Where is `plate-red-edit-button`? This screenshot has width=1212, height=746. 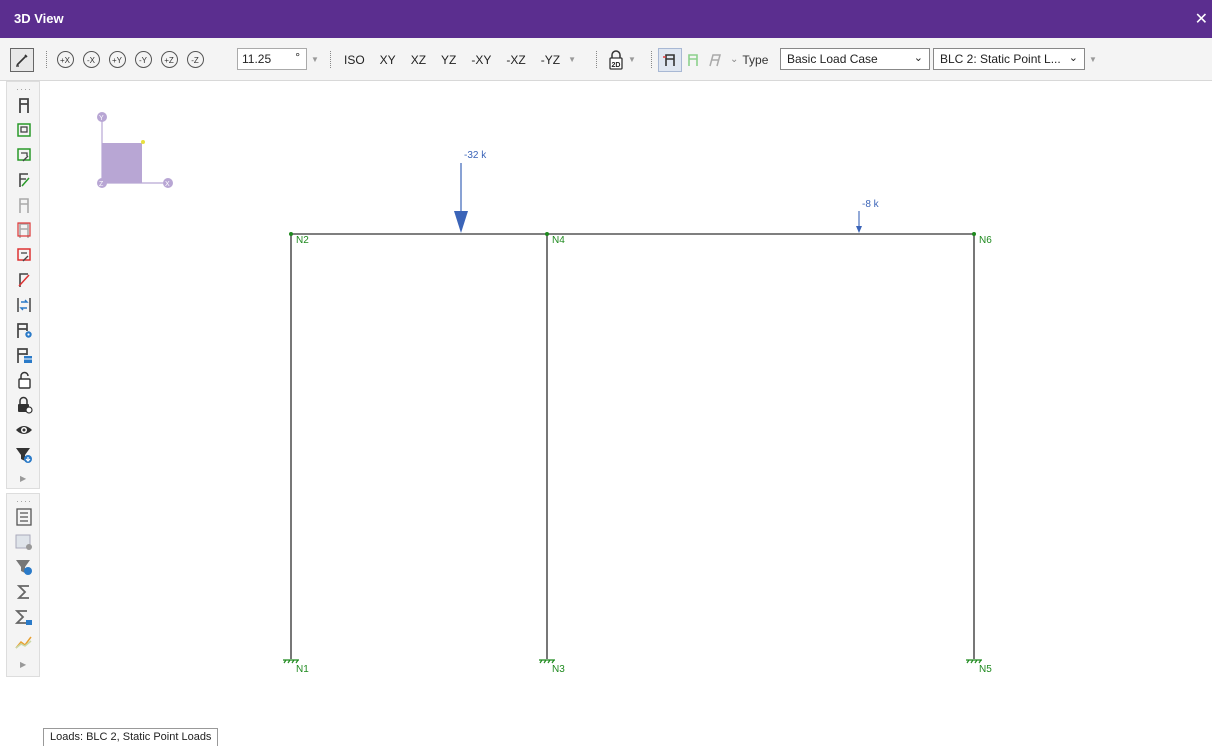
plate-red-edit-button is located at coordinates (24, 255).